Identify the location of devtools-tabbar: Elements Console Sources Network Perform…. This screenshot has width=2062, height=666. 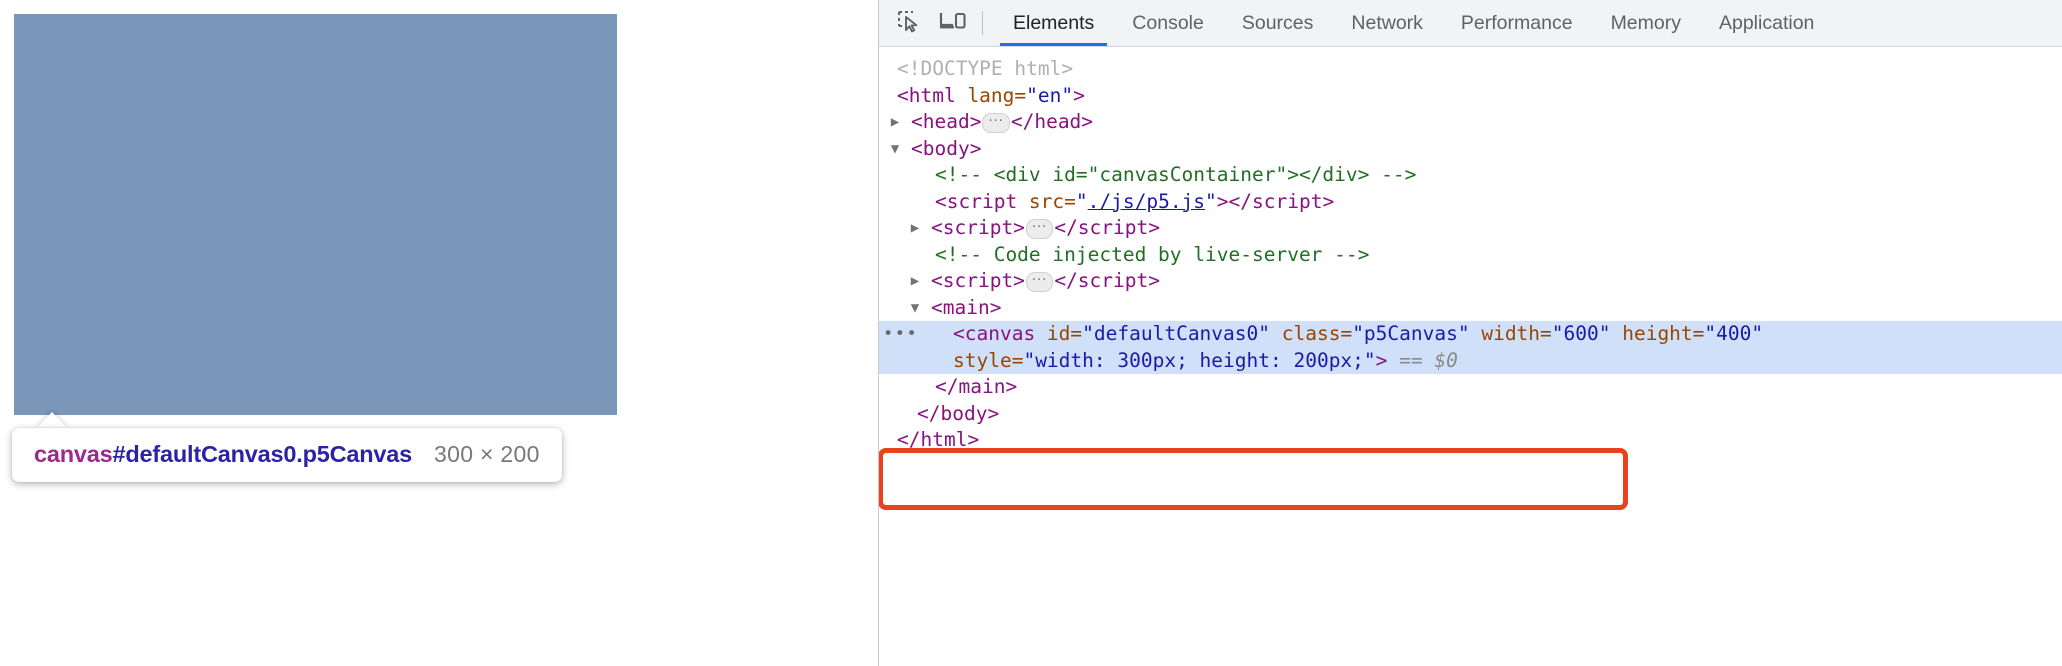
(1470, 23).